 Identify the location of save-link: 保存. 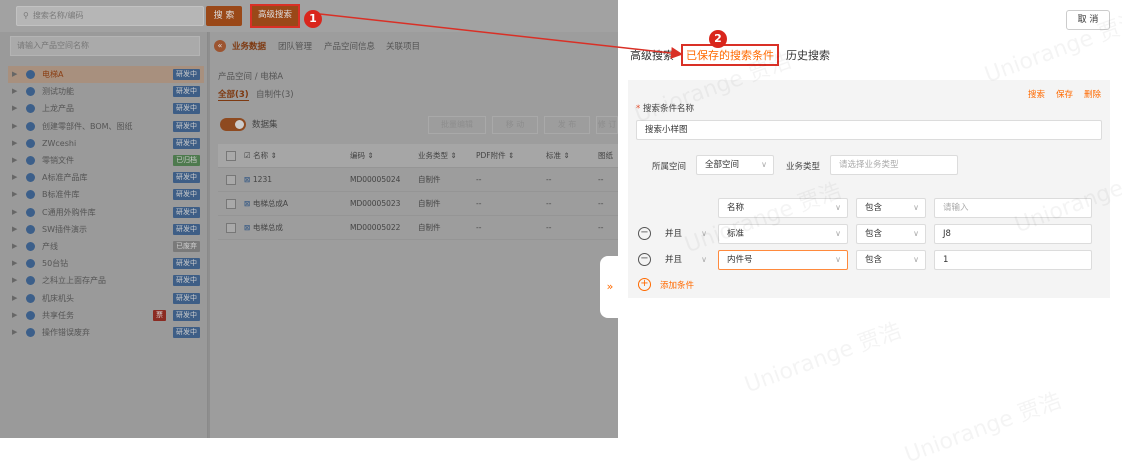
(1064, 94).